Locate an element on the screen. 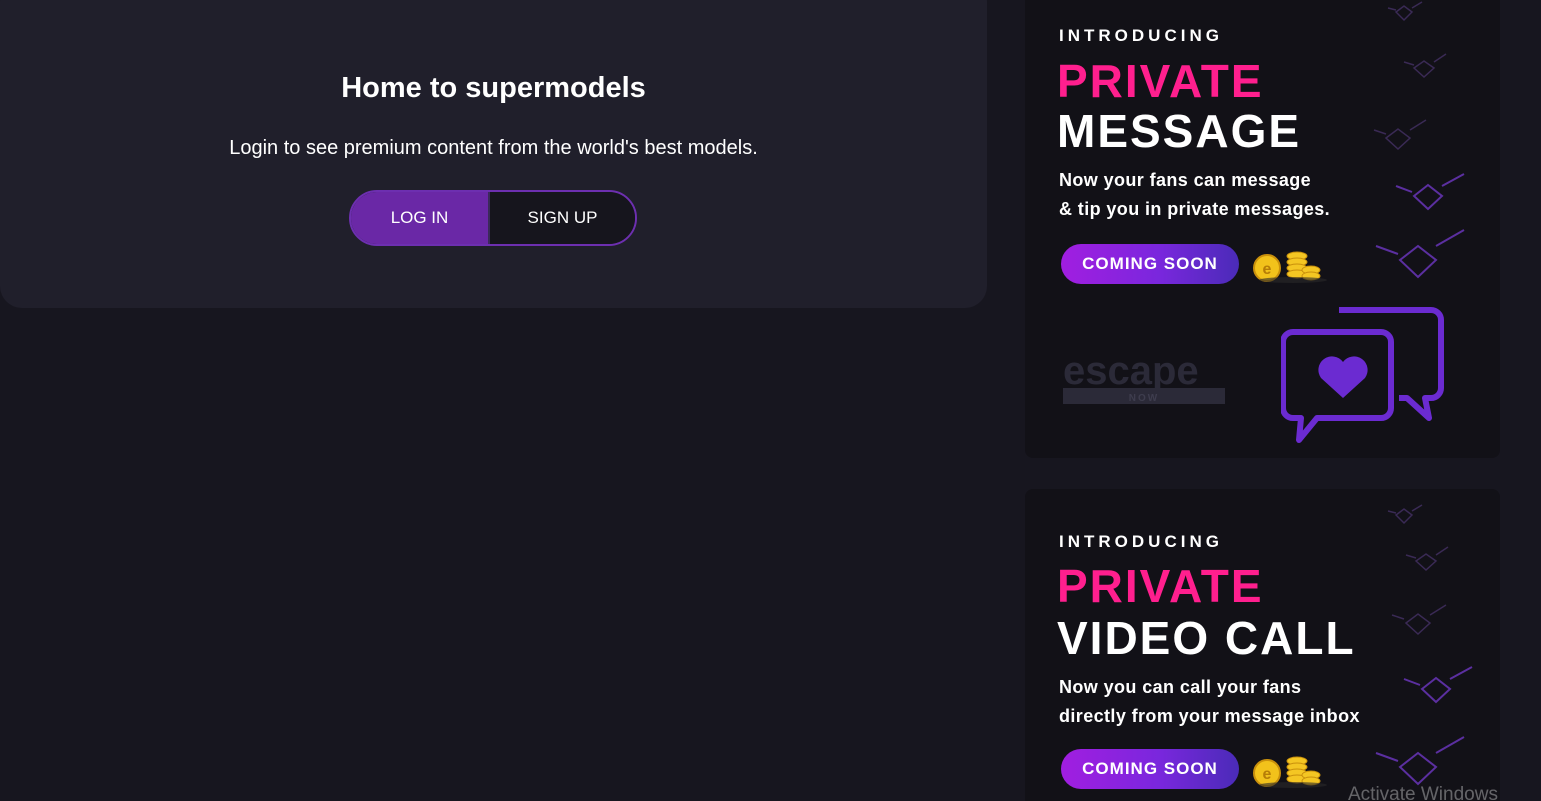  escape-logo-text: escape is located at coordinates (1131, 371).